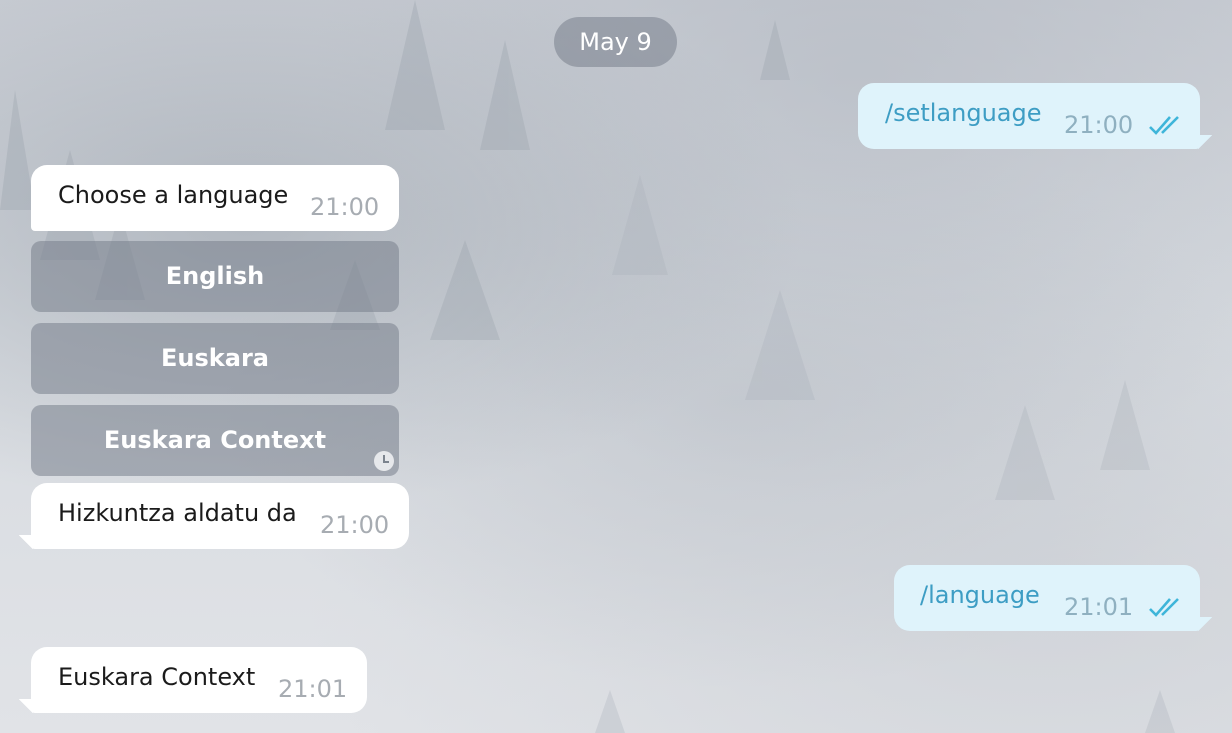 This screenshot has width=1232, height=733. I want to click on keyboard-button-label: Euskara, so click(215, 358).